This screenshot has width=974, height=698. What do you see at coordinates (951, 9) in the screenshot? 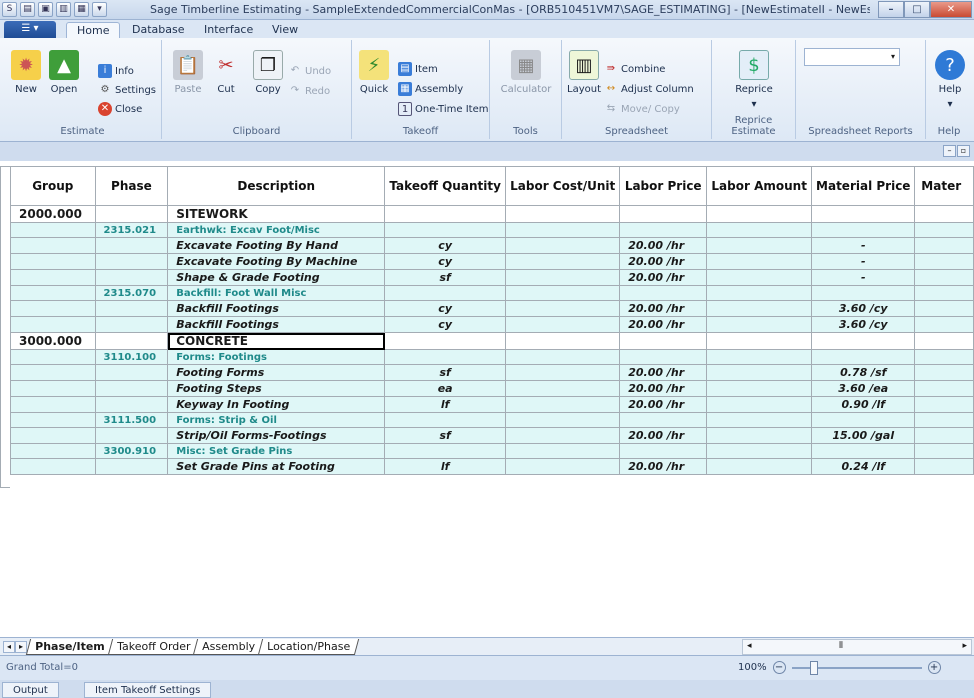
I see `close-window-button: ✕` at bounding box center [951, 9].